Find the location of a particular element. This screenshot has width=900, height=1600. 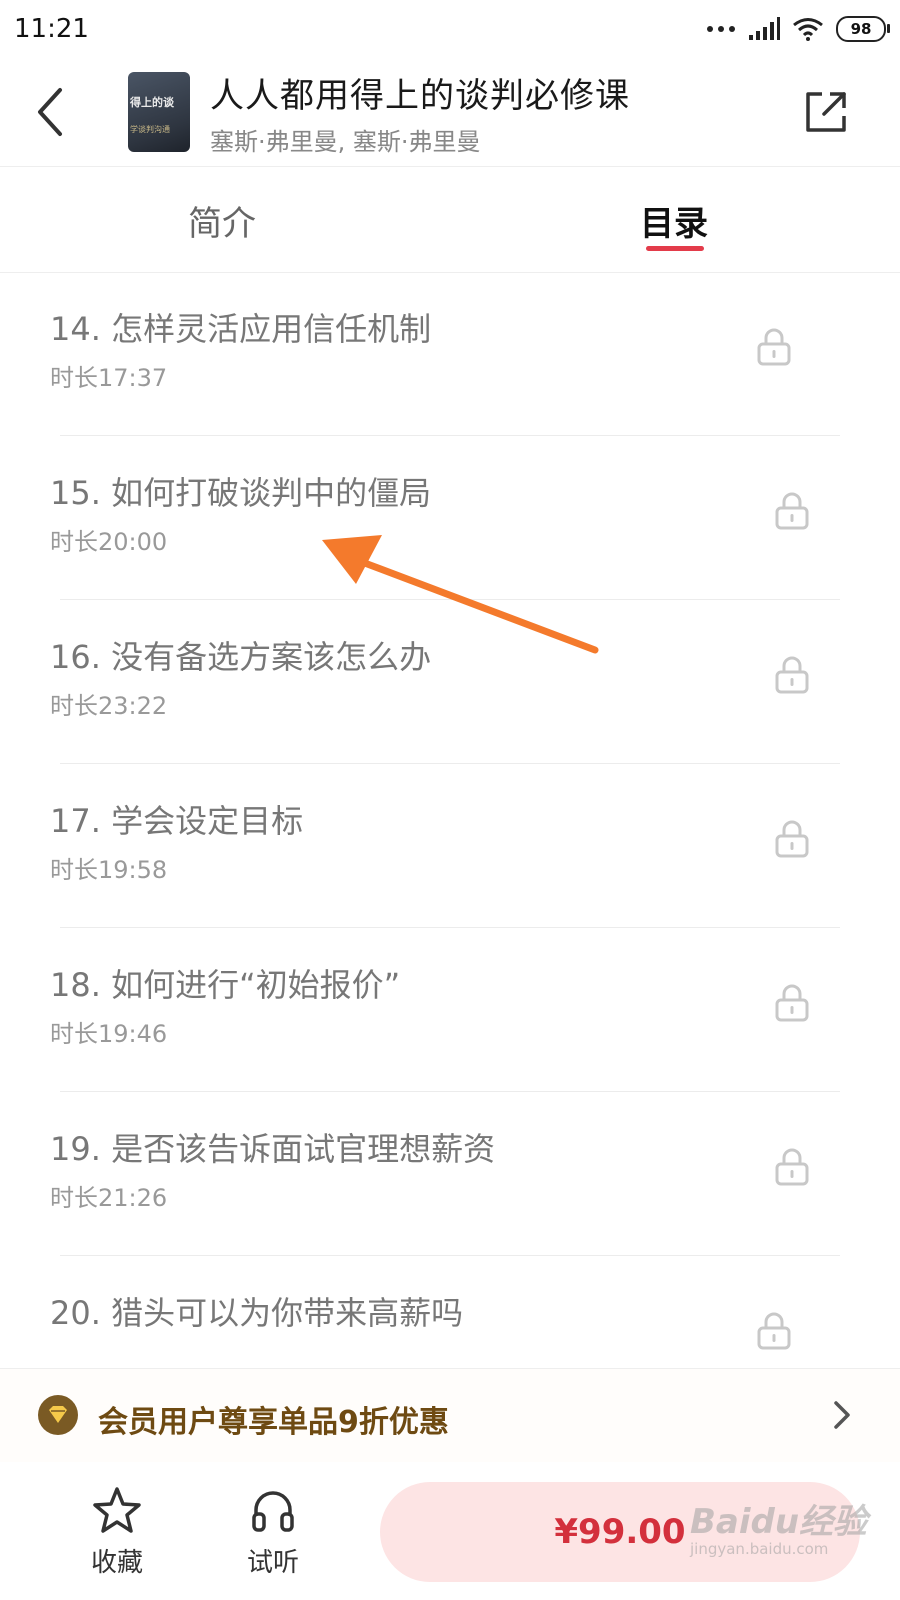

chapter-duration: 时长19:58 is located at coordinates (109, 870).